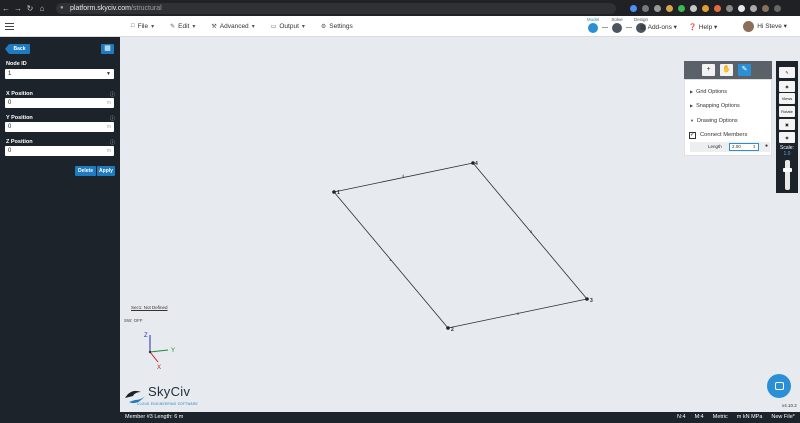 This screenshot has height=423, width=800. What do you see at coordinates (736, 417) in the screenshot?
I see `status-right: N:4 M:4 Metric m kN MPa New File*` at bounding box center [736, 417].